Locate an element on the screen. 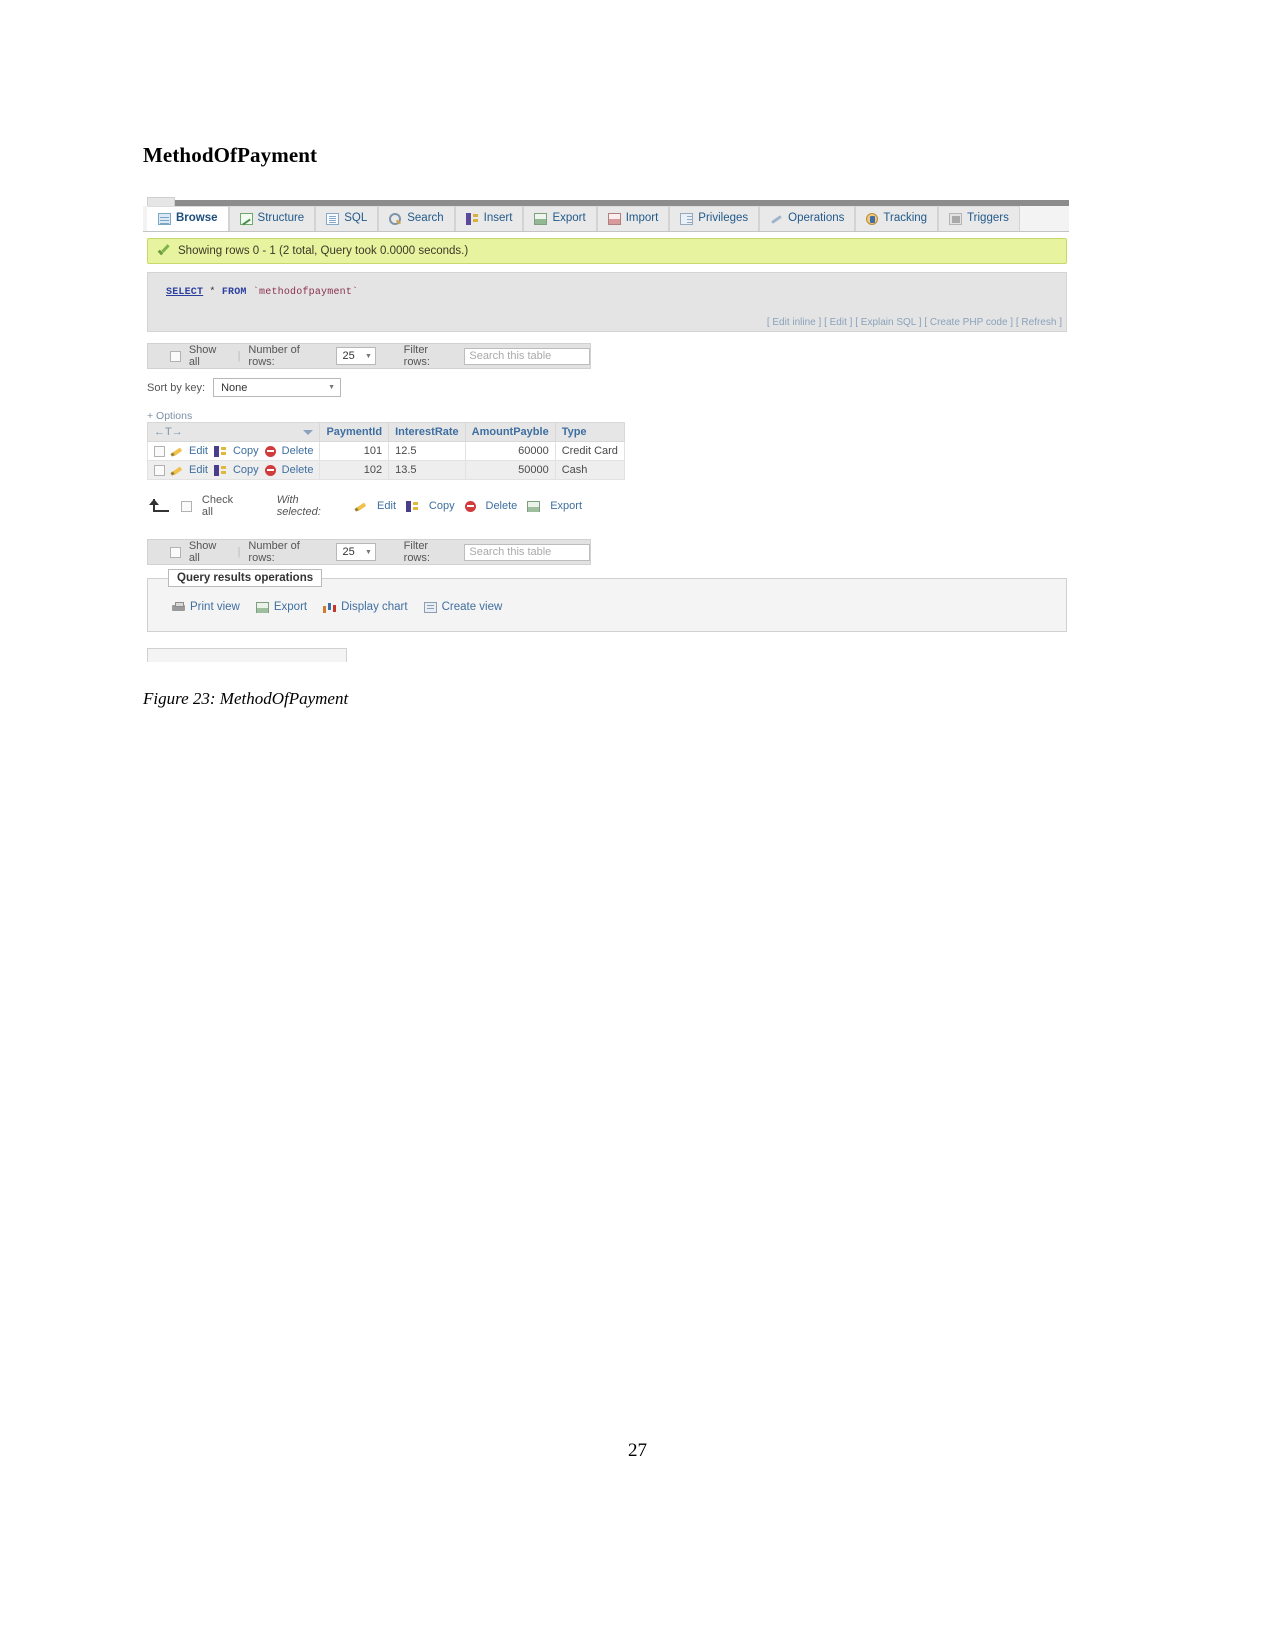  show-all-checkbox-bottom is located at coordinates (175, 552).